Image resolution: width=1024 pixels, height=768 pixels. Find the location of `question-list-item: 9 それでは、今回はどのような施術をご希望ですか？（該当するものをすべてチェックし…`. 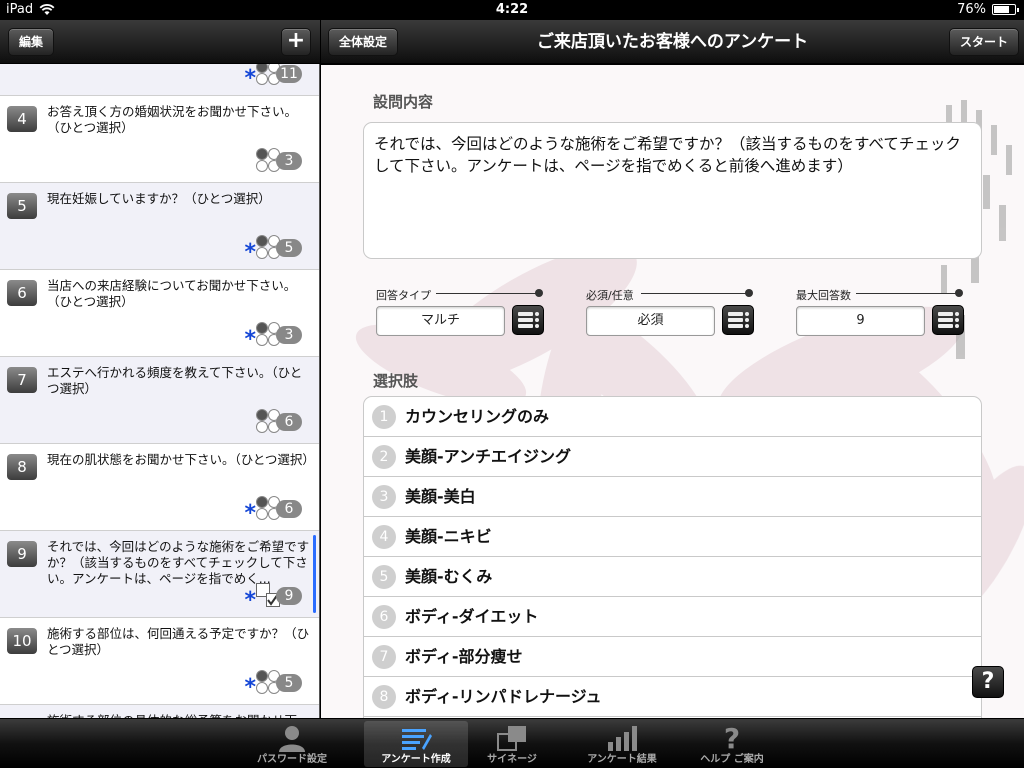

question-list-item: 9 それでは、今回はどのような施術をご希望ですか？（該当するものをすべてチェックし… is located at coordinates (159, 574).